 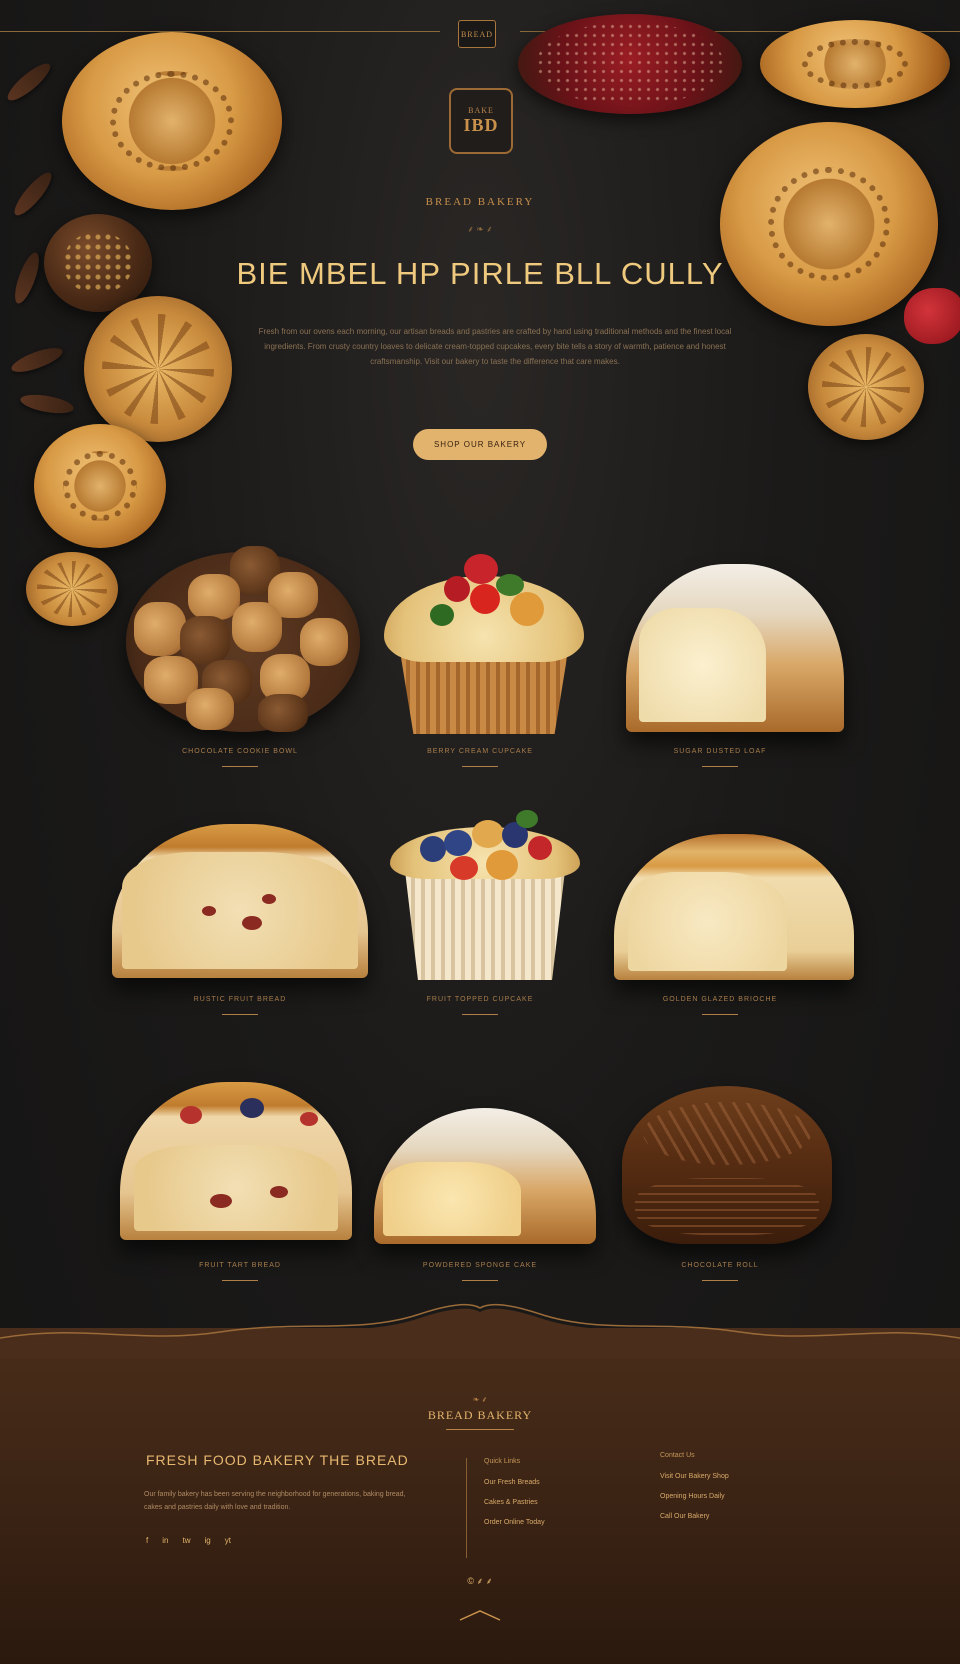 I want to click on product-card: FRUIT TART BREAD, so click(x=240, y=1178).